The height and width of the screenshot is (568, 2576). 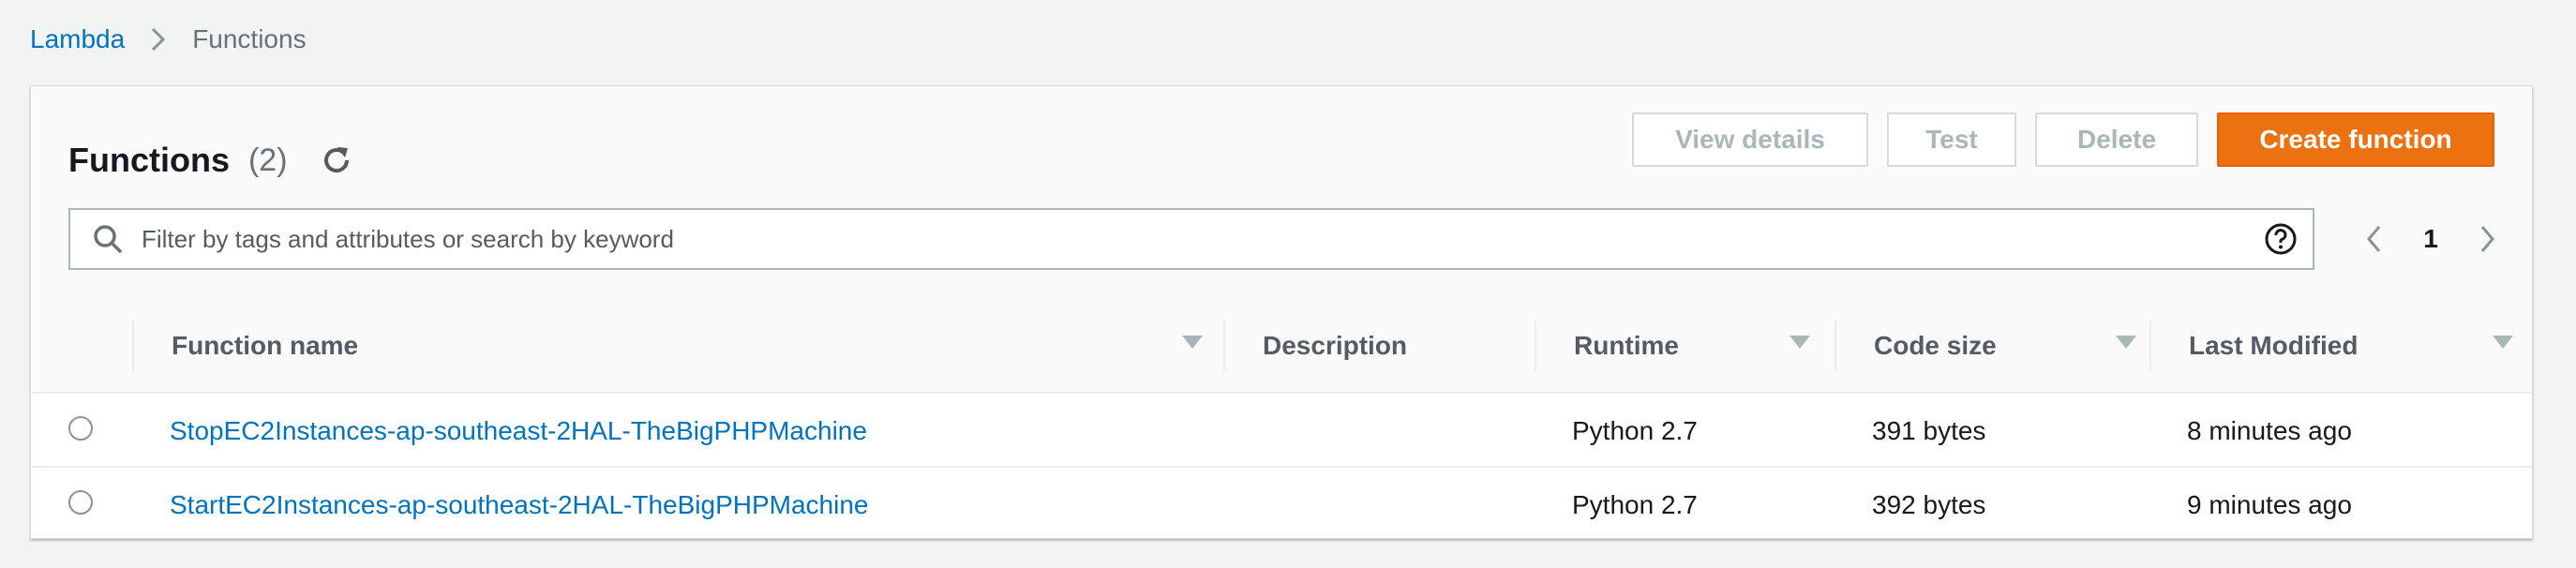 What do you see at coordinates (2014, 346) in the screenshot?
I see `column-code-size: Code size` at bounding box center [2014, 346].